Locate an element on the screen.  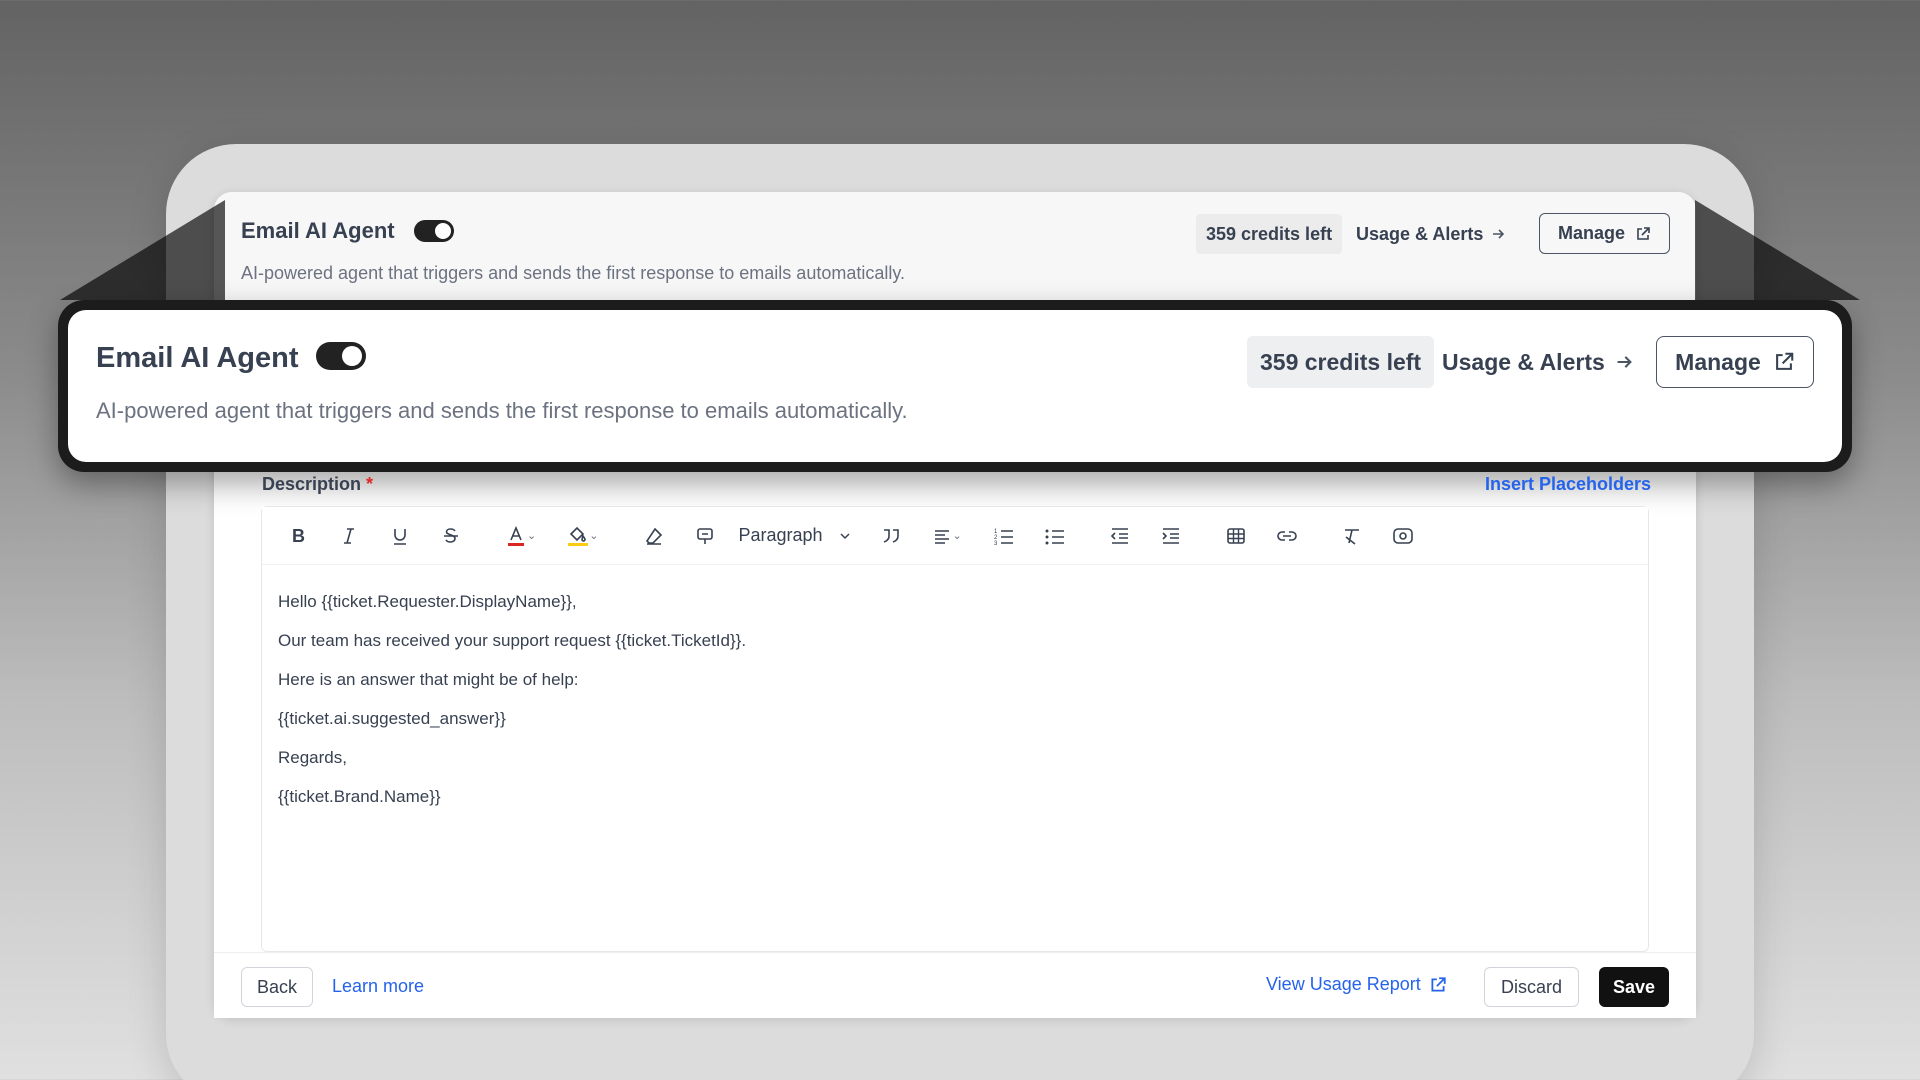
paragraph-style-select: Paragraph is located at coordinates (794, 535).